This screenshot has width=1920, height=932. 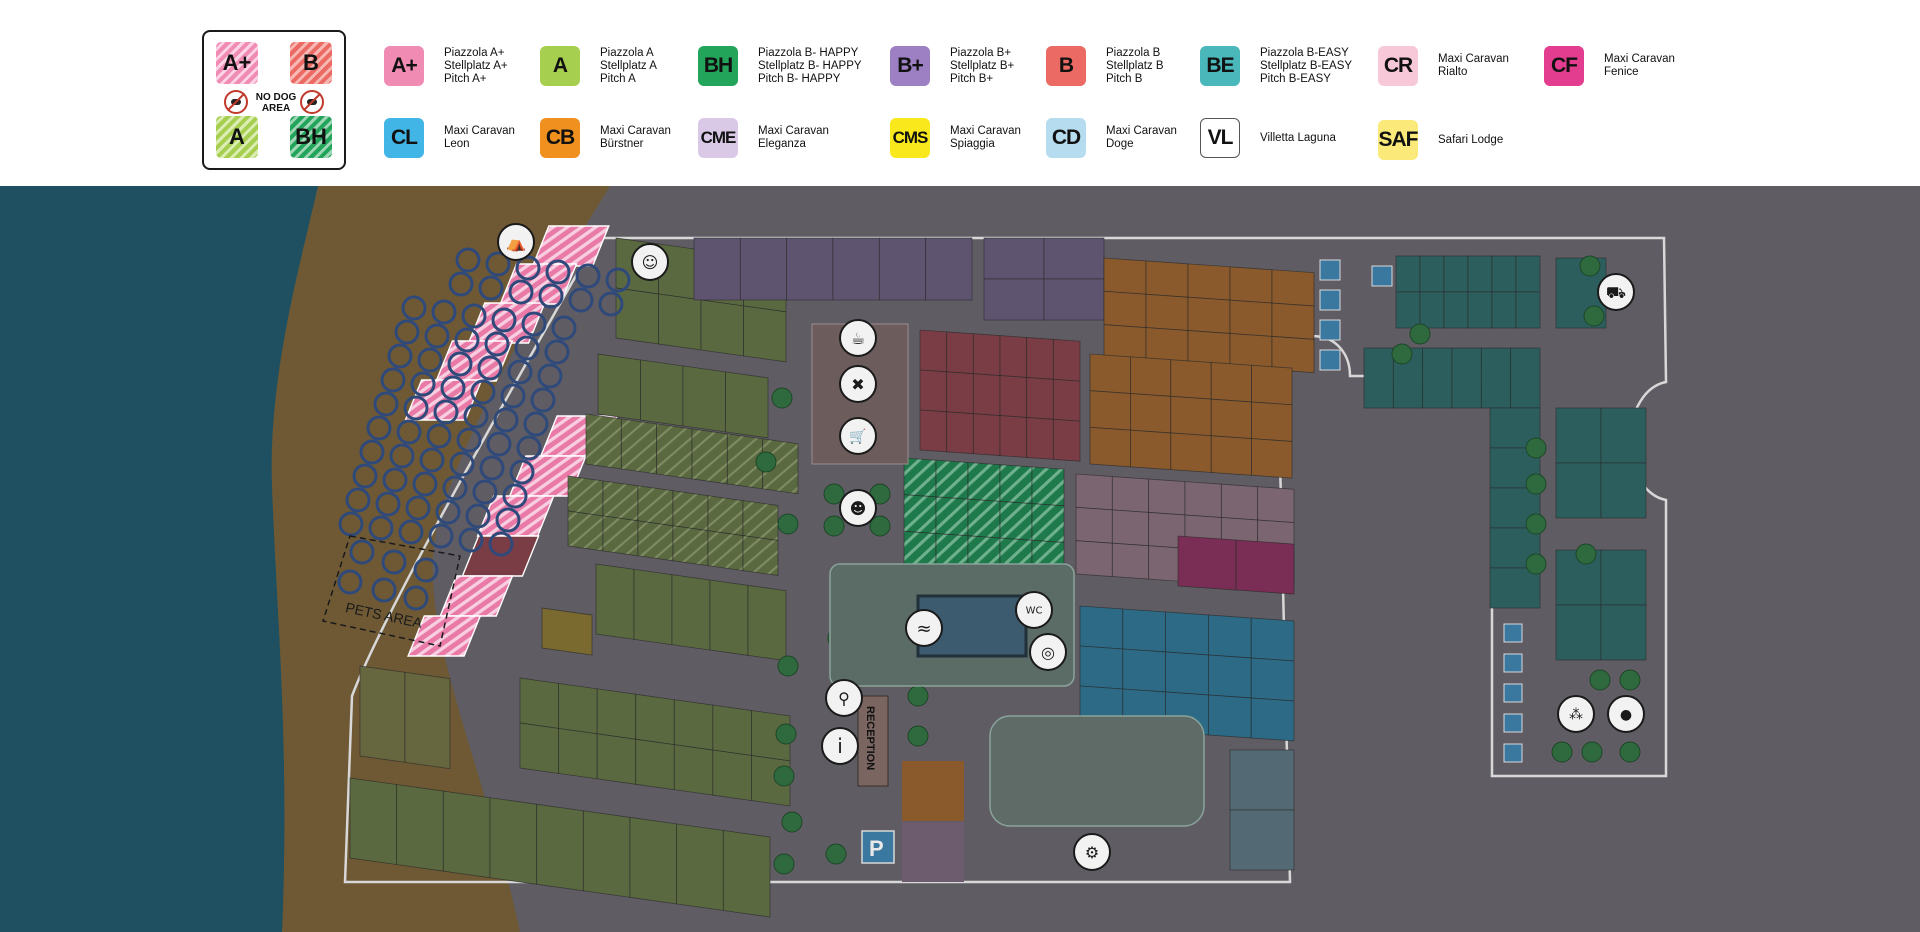 I want to click on legend-line: Piazzola B+, so click(x=981, y=52).